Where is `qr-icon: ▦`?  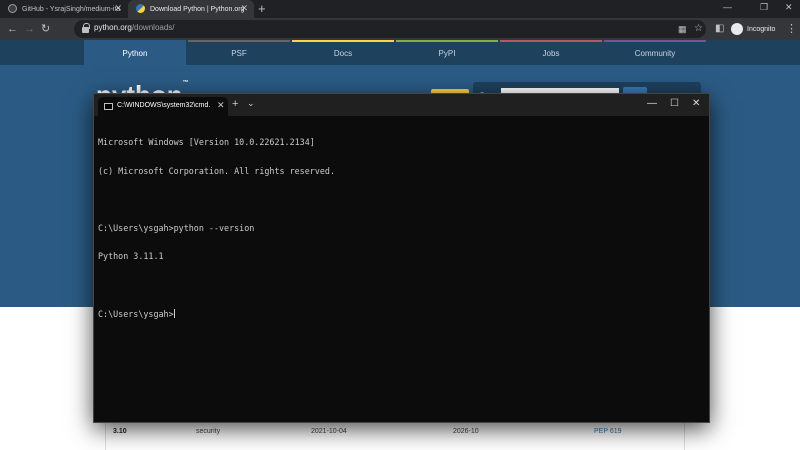 qr-icon: ▦ is located at coordinates (682, 29).